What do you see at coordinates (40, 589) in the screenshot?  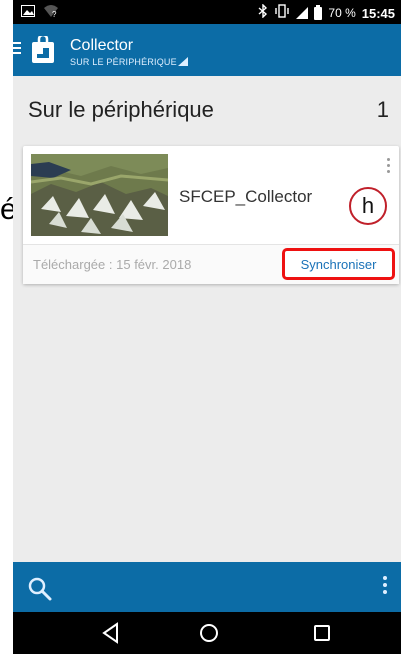 I see `search-icon` at bounding box center [40, 589].